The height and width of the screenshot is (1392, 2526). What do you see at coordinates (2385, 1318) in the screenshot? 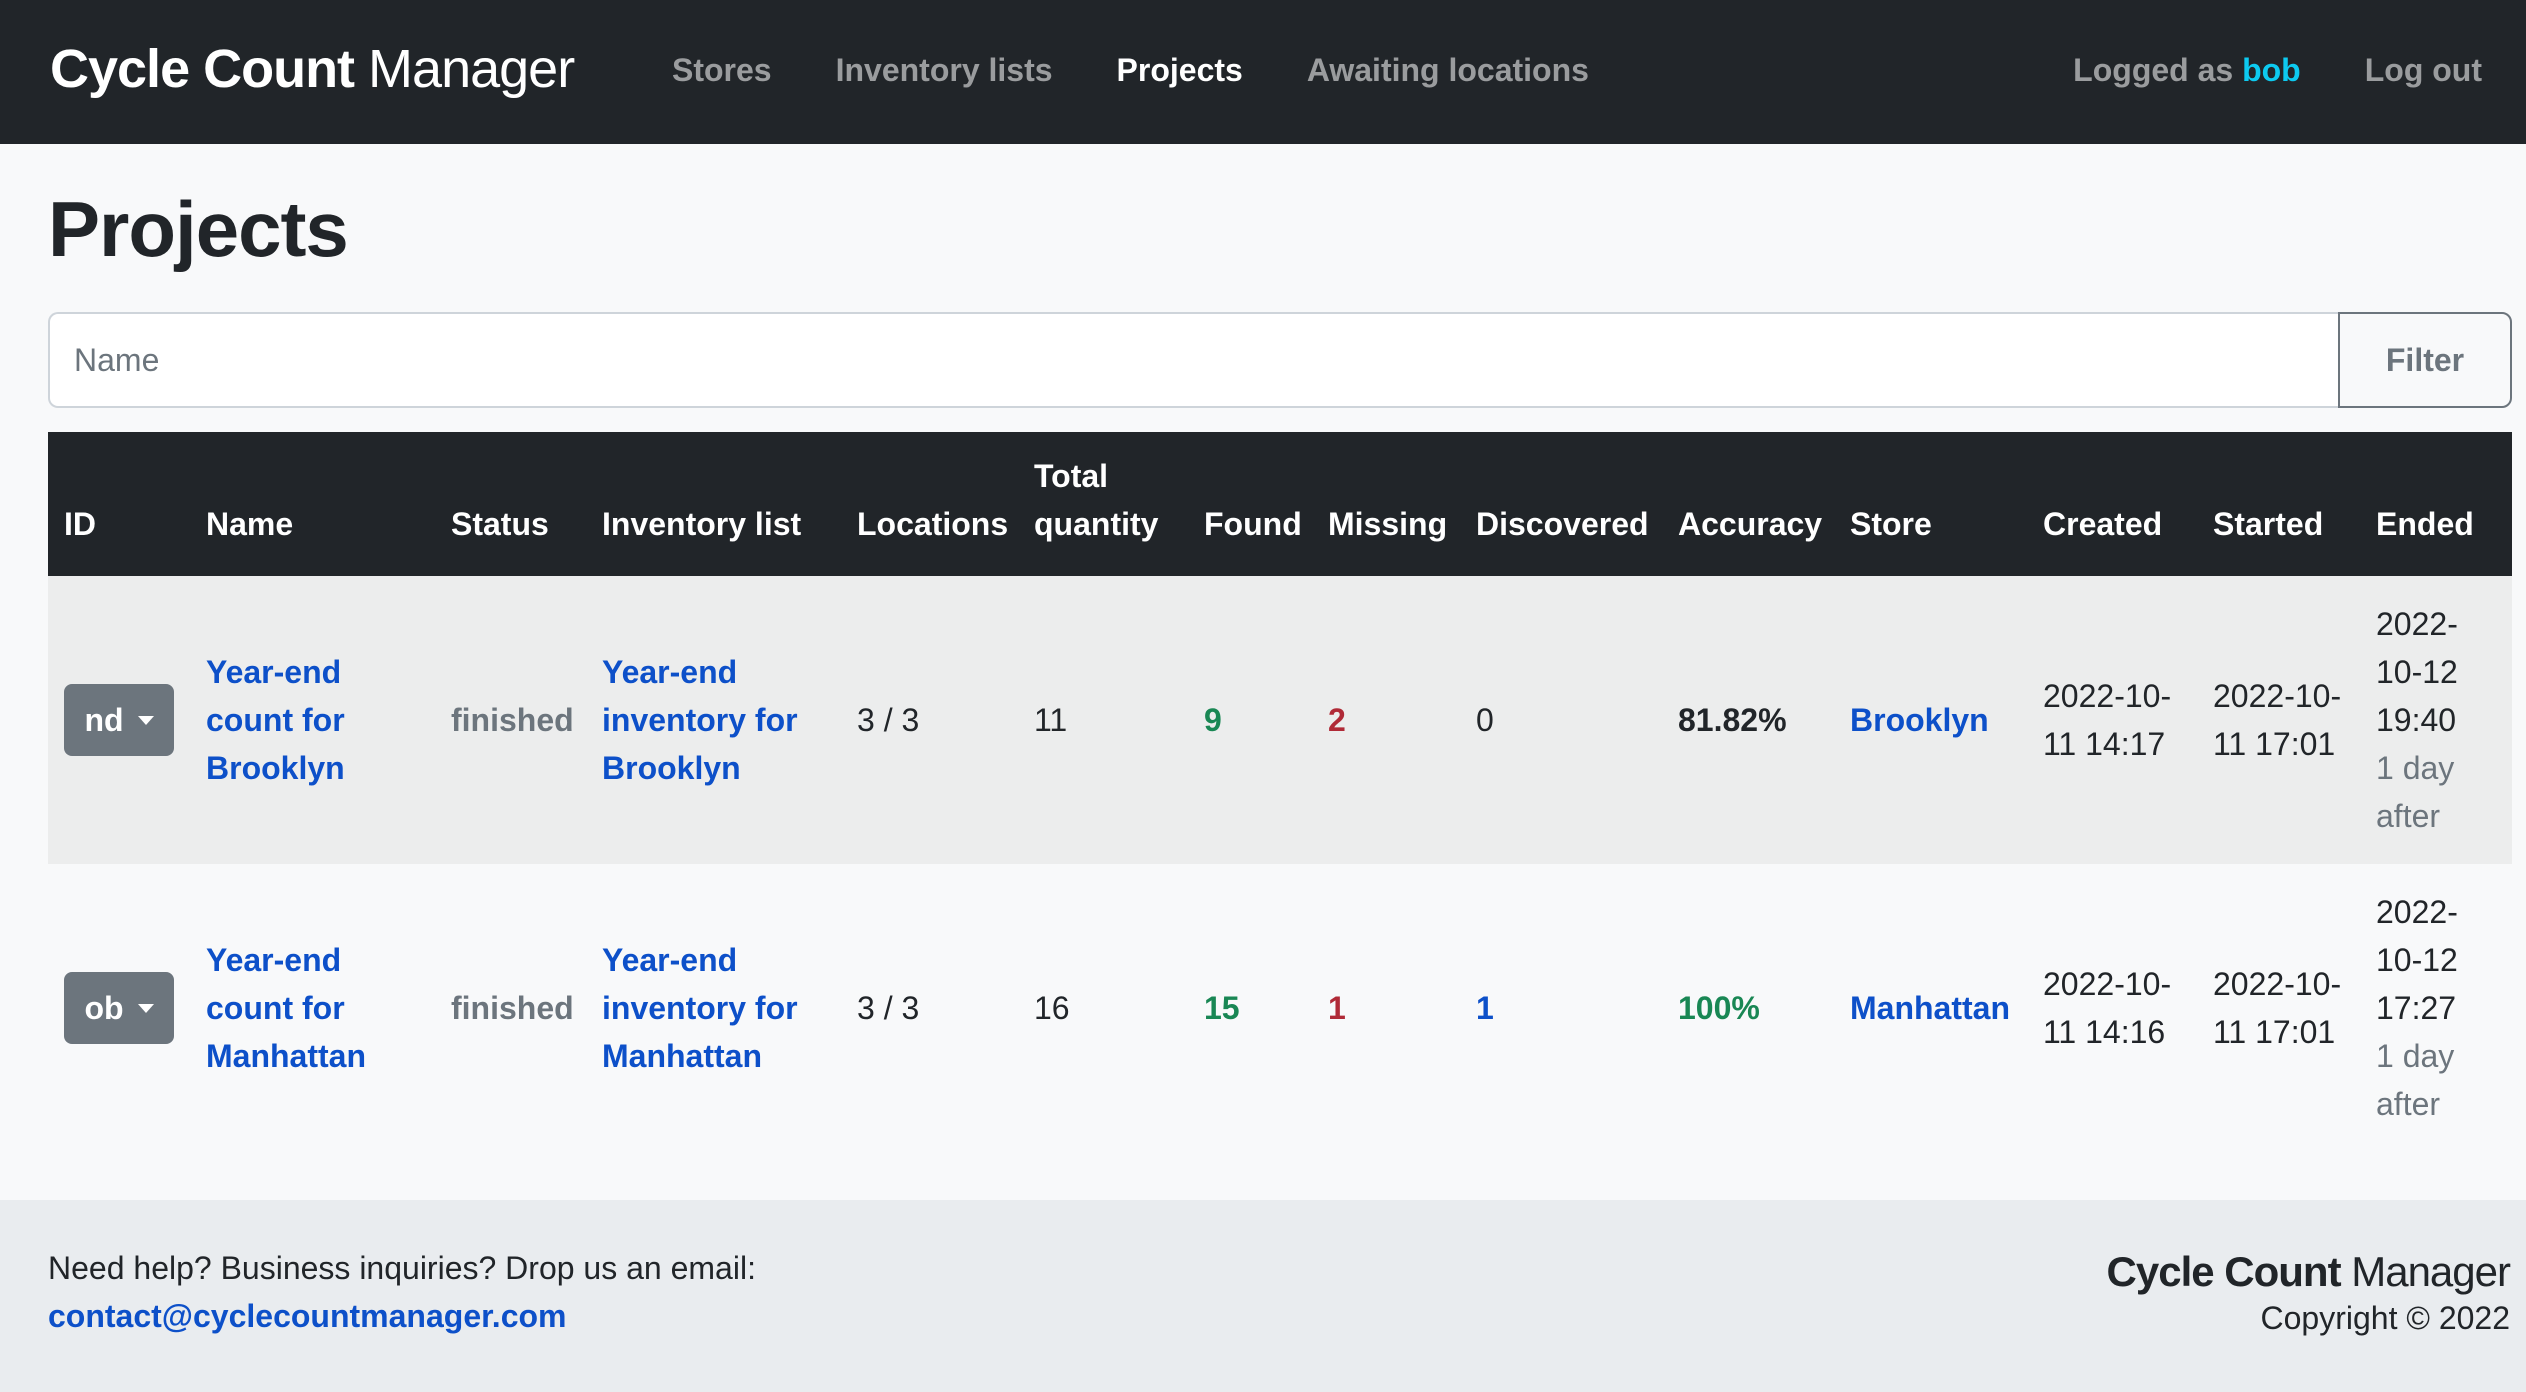
I see `copyright: Copyright © 2022` at bounding box center [2385, 1318].